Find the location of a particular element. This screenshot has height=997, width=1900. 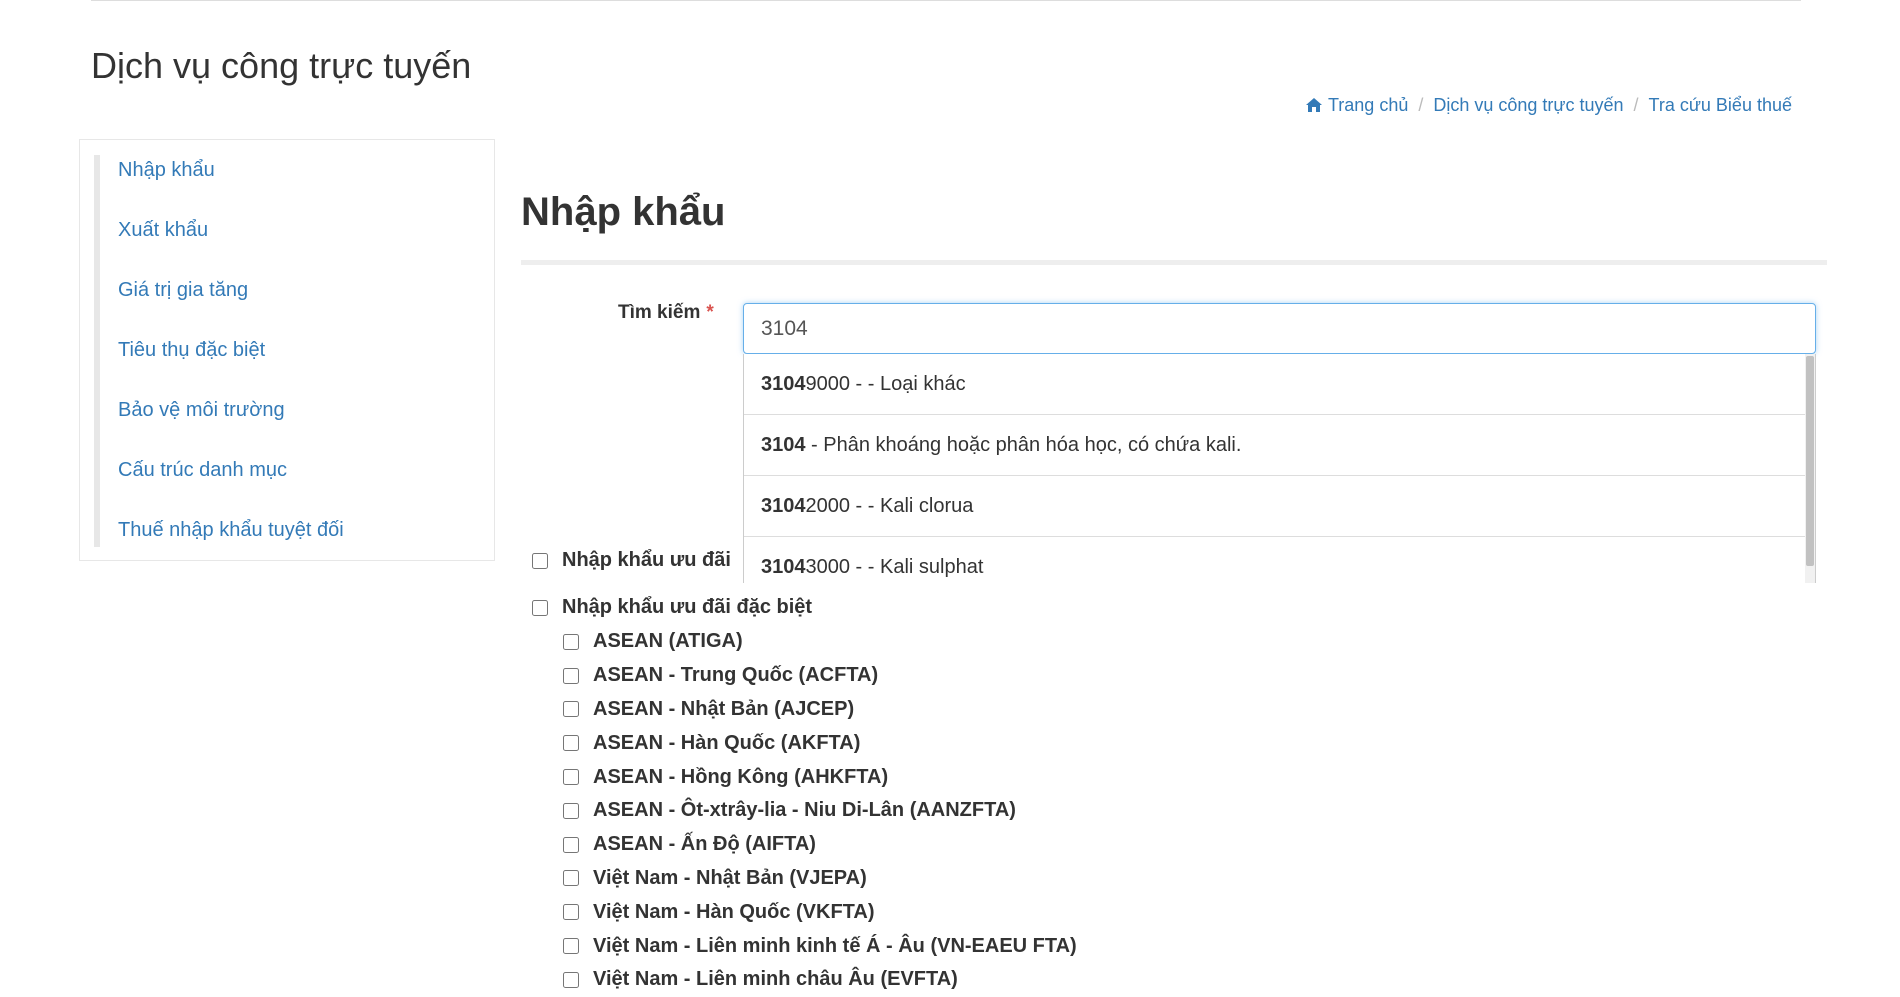

dropdown-scrollbar is located at coordinates (1810, 468).